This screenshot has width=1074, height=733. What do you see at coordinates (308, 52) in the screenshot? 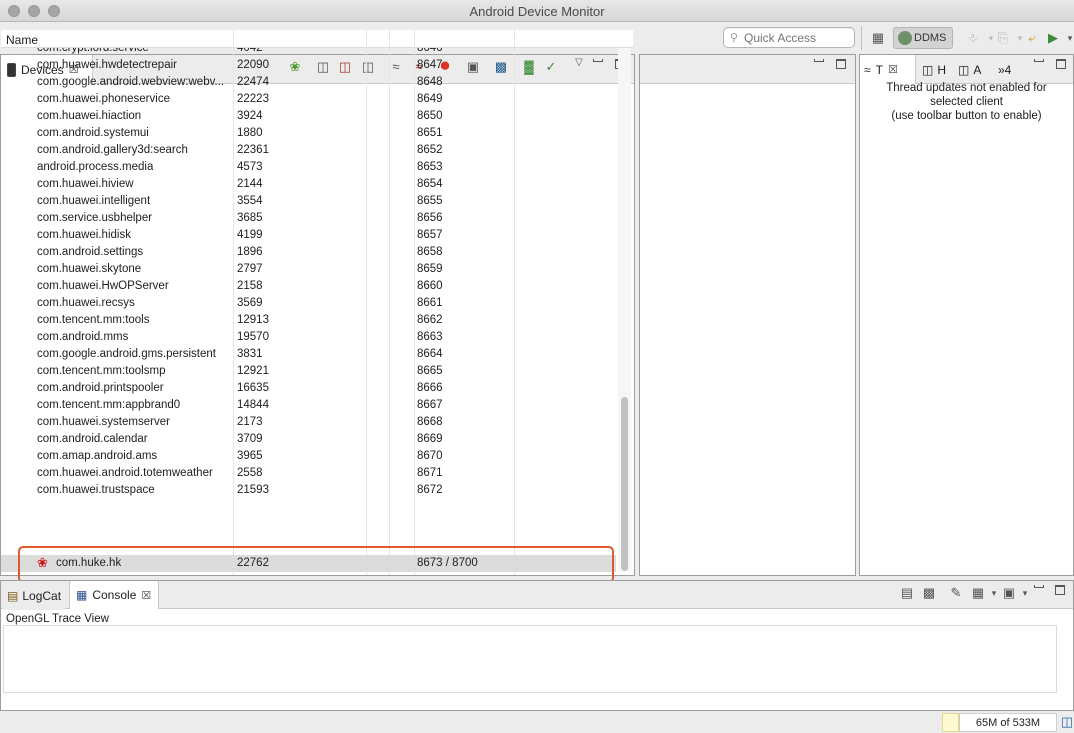
I see `table-row: com.crypt.lord.service 4042 8646` at bounding box center [308, 52].